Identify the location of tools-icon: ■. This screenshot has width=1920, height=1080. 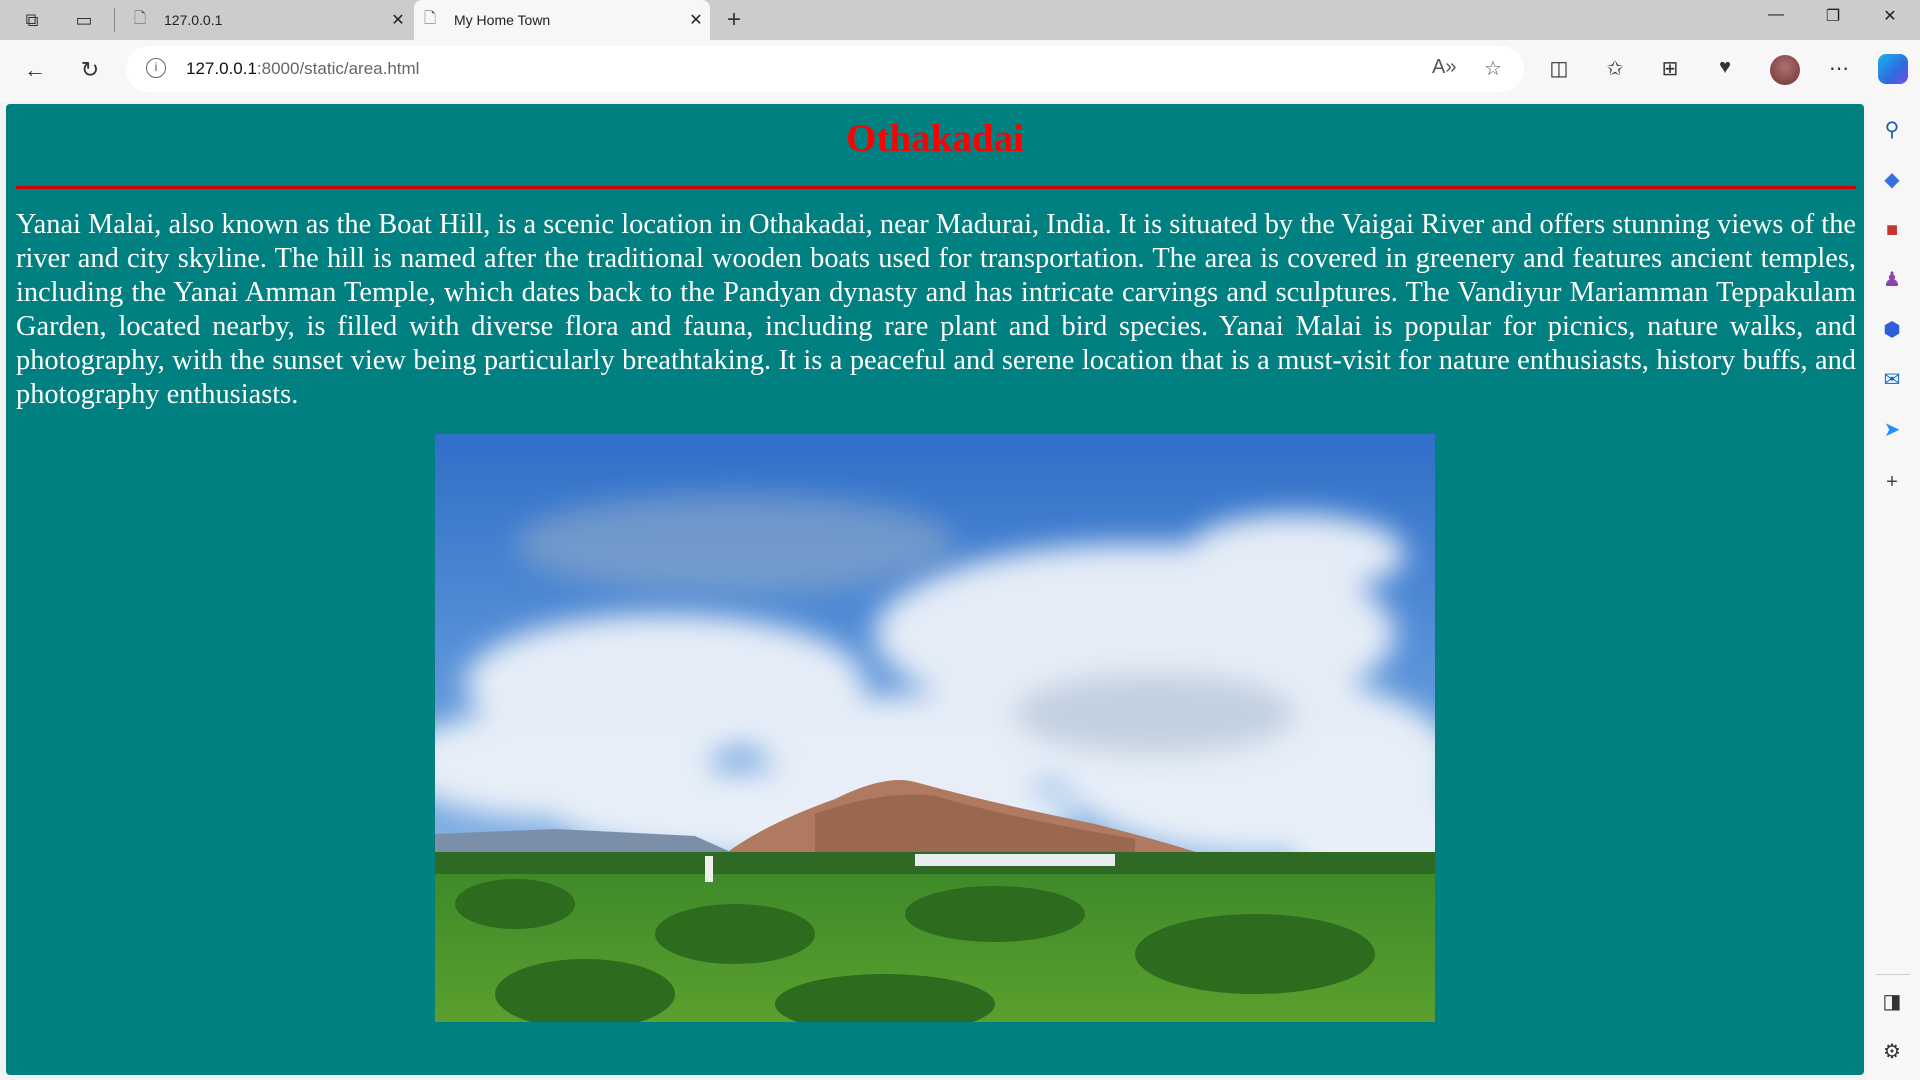
(1892, 230).